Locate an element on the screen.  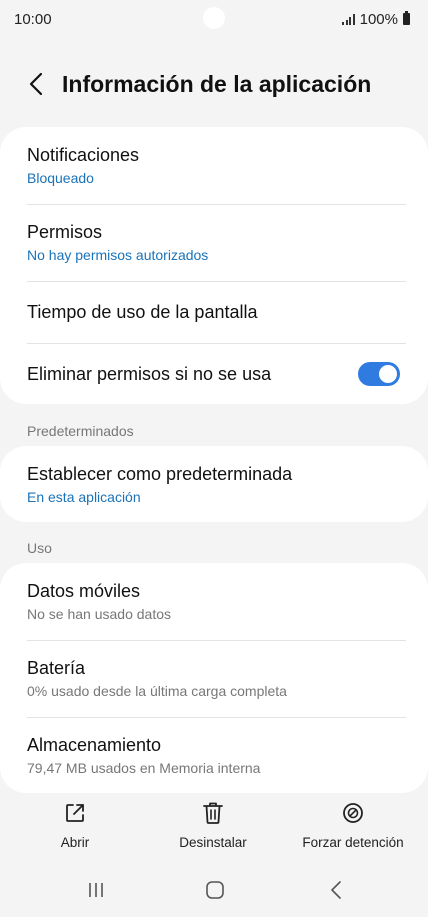
set-default-status: En esta aplicación is located at coordinates (84, 496).